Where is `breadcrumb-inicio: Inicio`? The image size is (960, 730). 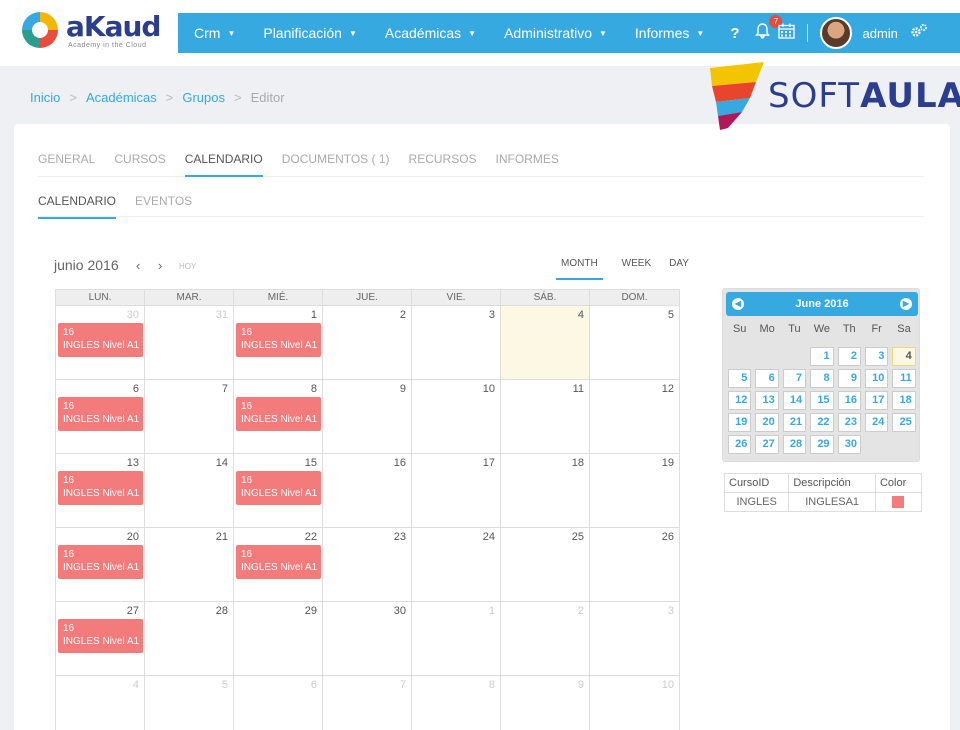
breadcrumb-inicio: Inicio is located at coordinates (45, 97).